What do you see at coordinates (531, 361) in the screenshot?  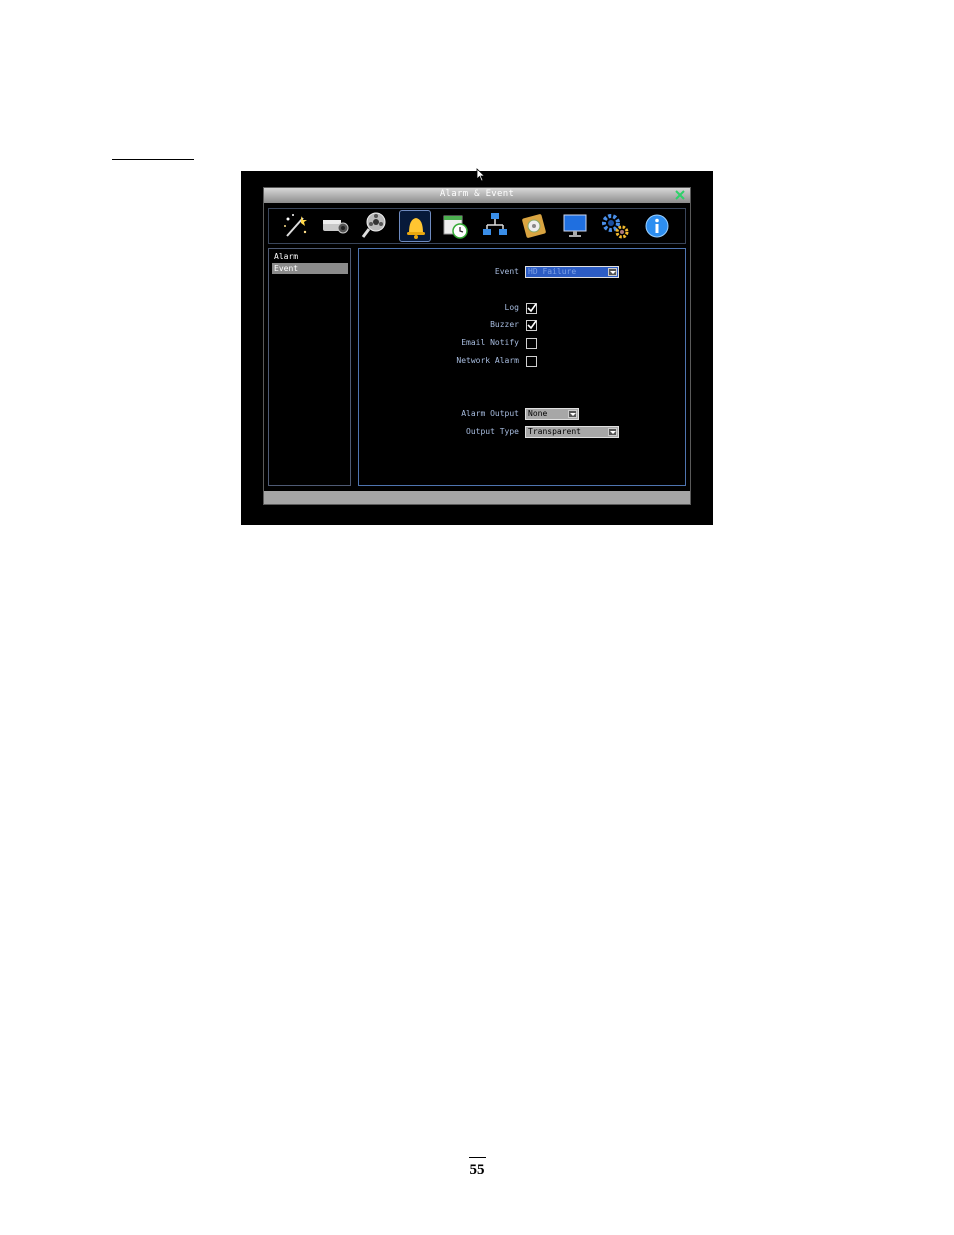 I see `network-alarm-checkbox` at bounding box center [531, 361].